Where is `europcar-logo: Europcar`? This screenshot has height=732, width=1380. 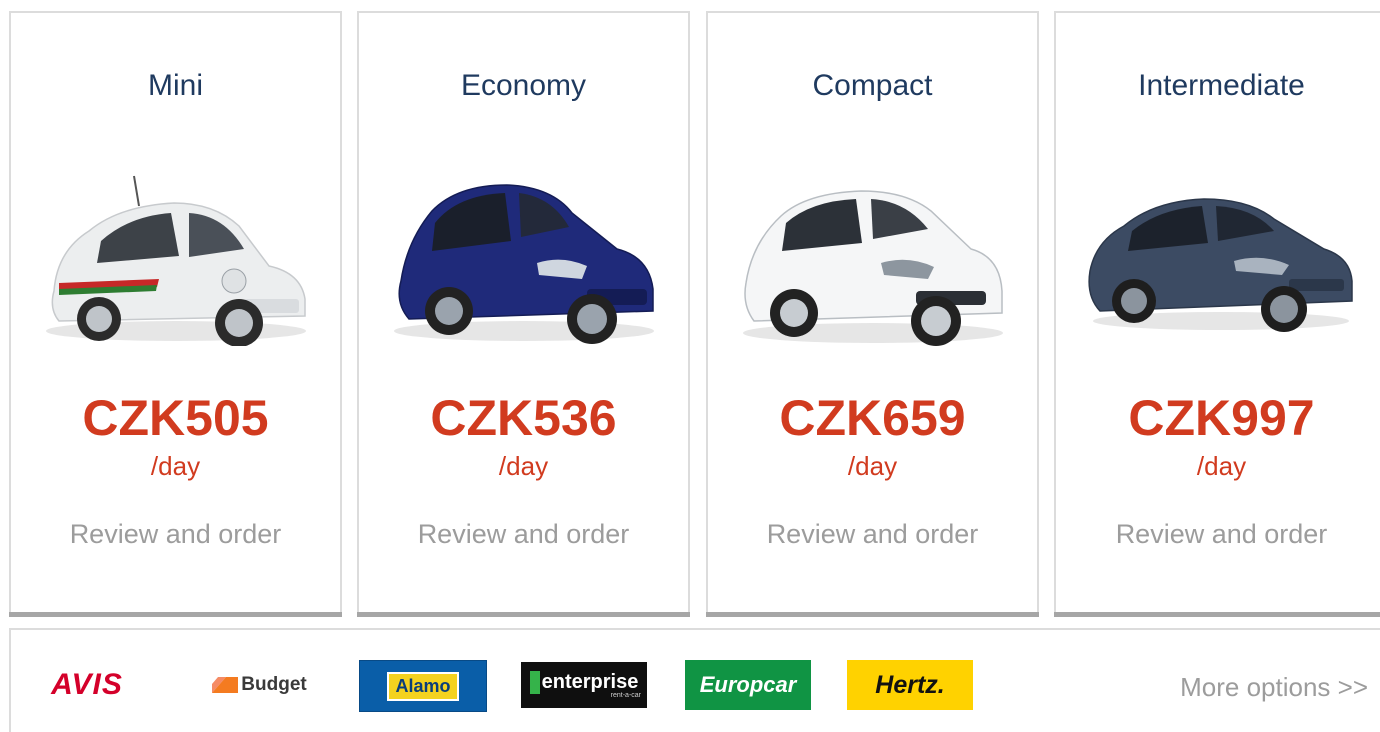 europcar-logo: Europcar is located at coordinates (748, 685).